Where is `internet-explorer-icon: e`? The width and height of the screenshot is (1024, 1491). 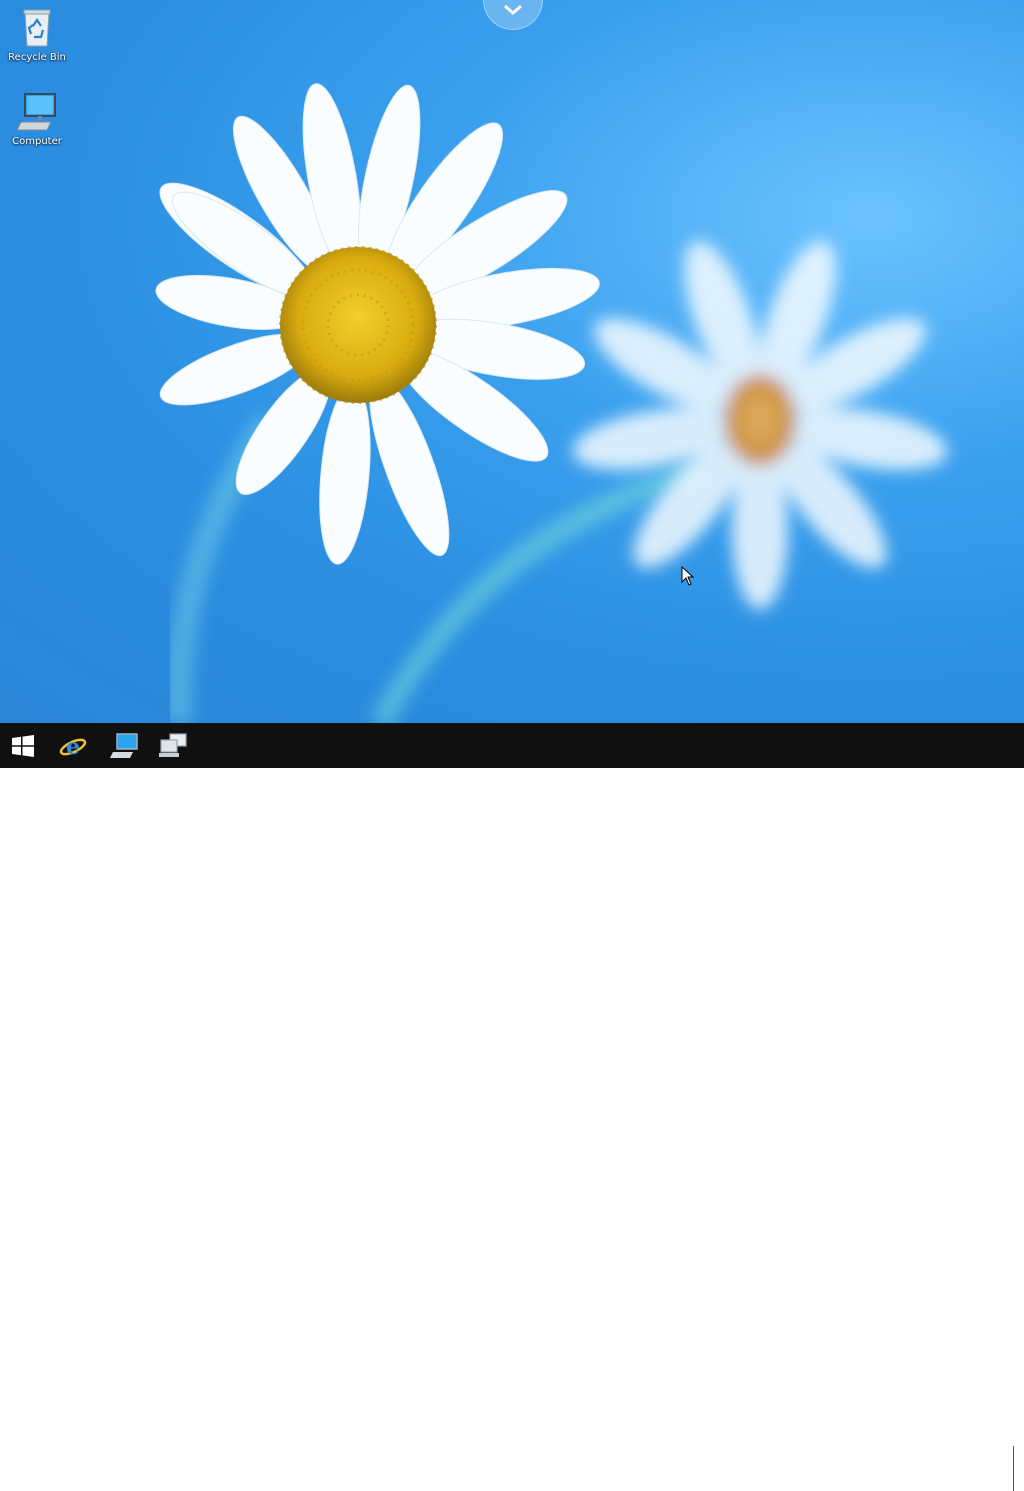 internet-explorer-icon: e is located at coordinates (73, 747).